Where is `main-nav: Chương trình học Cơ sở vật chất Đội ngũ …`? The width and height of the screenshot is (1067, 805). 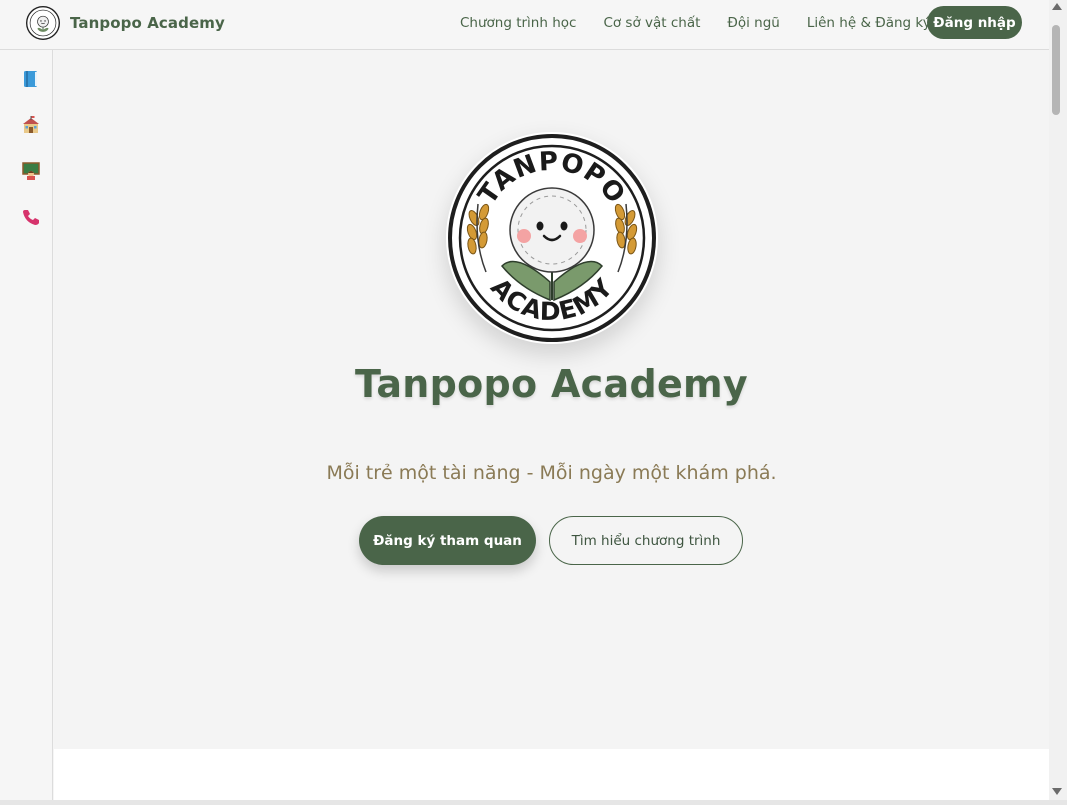
main-nav: Chương trình học Cơ sở vật chất Đội ngũ … is located at coordinates (709, 23).